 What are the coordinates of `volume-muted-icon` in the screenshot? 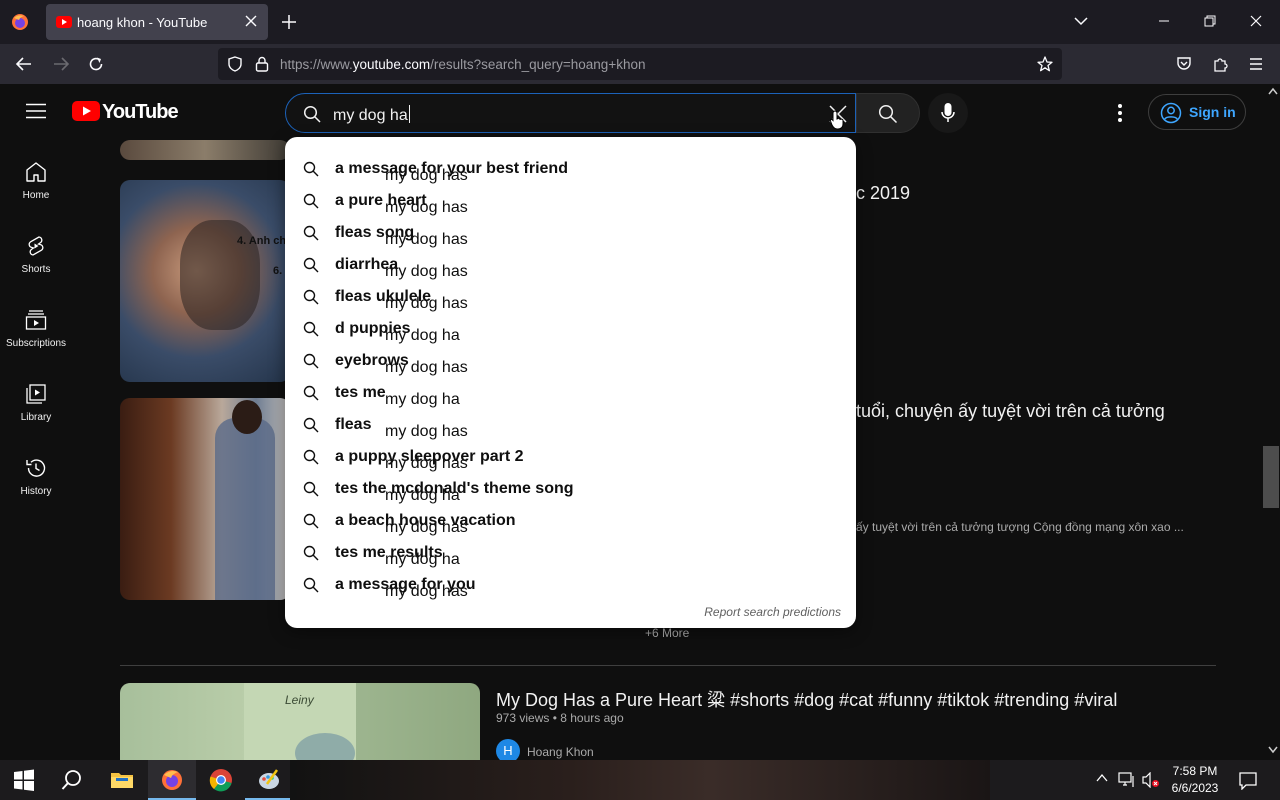 It's located at (1151, 780).